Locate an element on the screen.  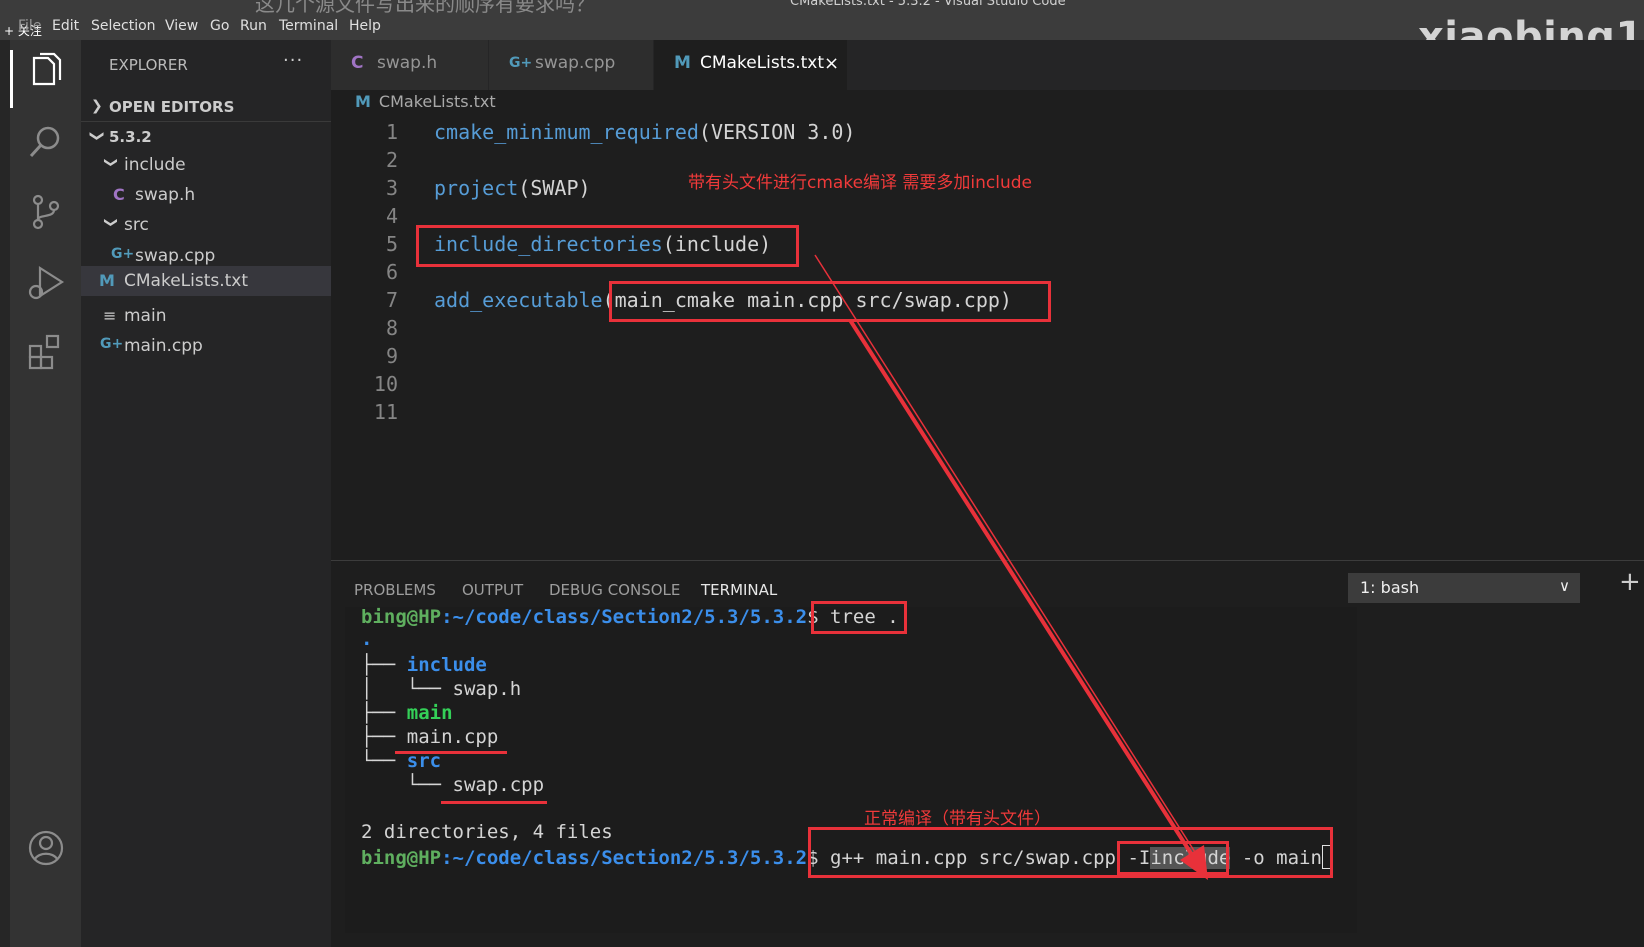
code-line-1: cmake_minimum_required(VERSION 3.0) is located at coordinates (644, 132).